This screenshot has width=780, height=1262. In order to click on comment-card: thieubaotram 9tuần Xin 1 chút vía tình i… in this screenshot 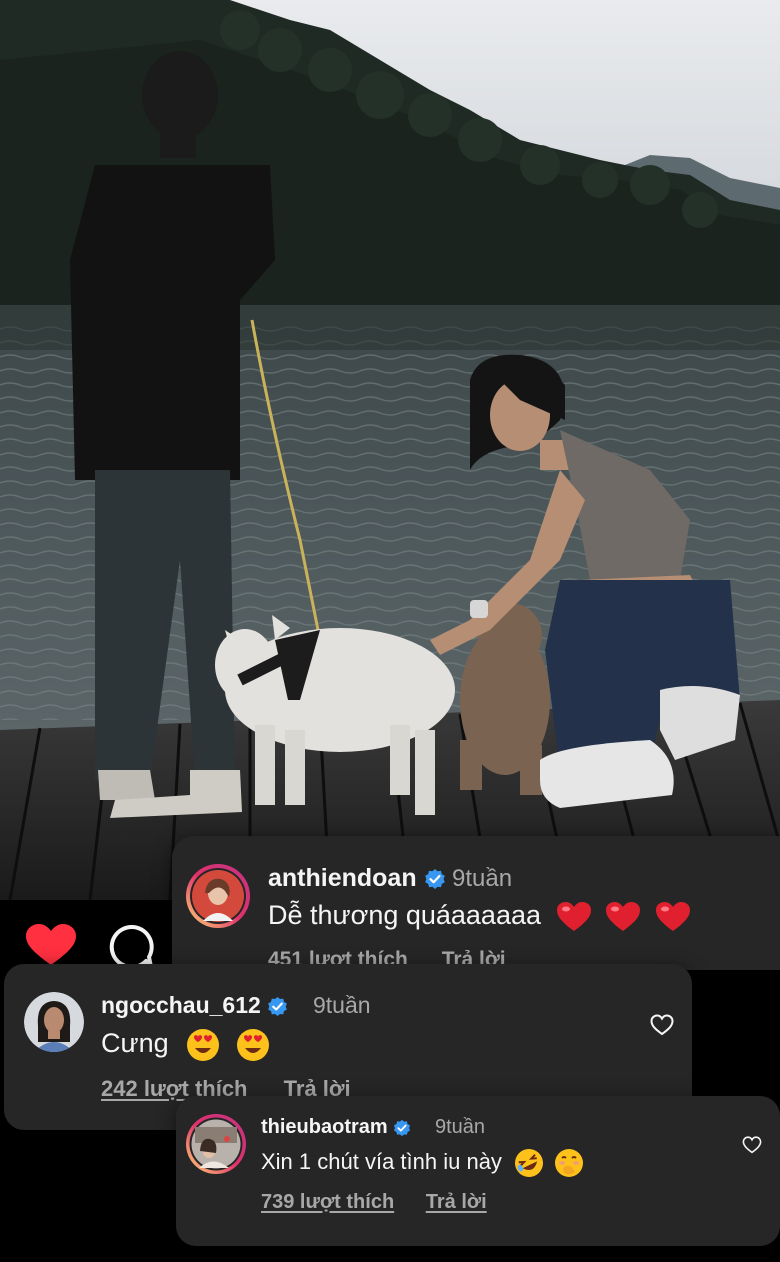, I will do `click(478, 1171)`.